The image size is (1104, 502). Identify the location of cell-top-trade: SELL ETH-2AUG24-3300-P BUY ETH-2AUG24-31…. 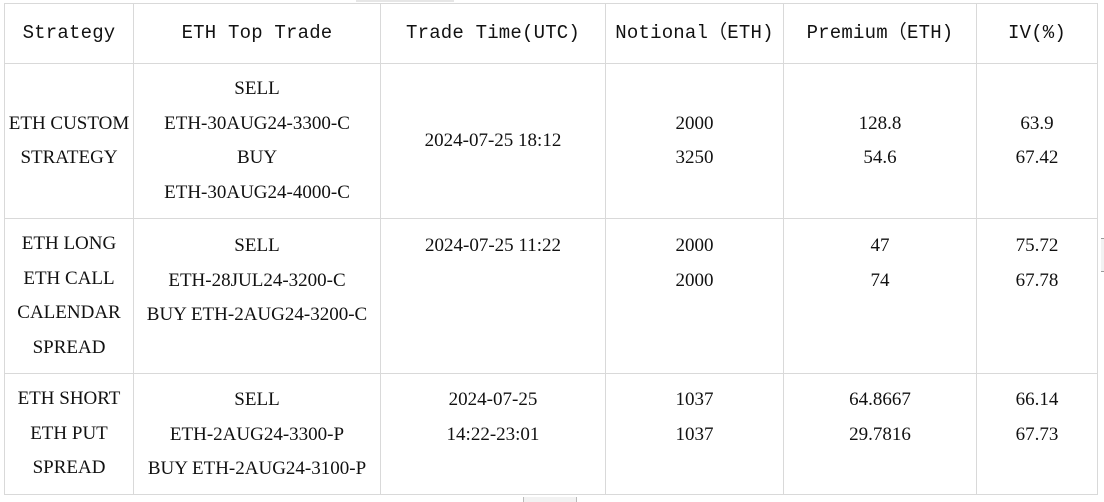
(257, 434).